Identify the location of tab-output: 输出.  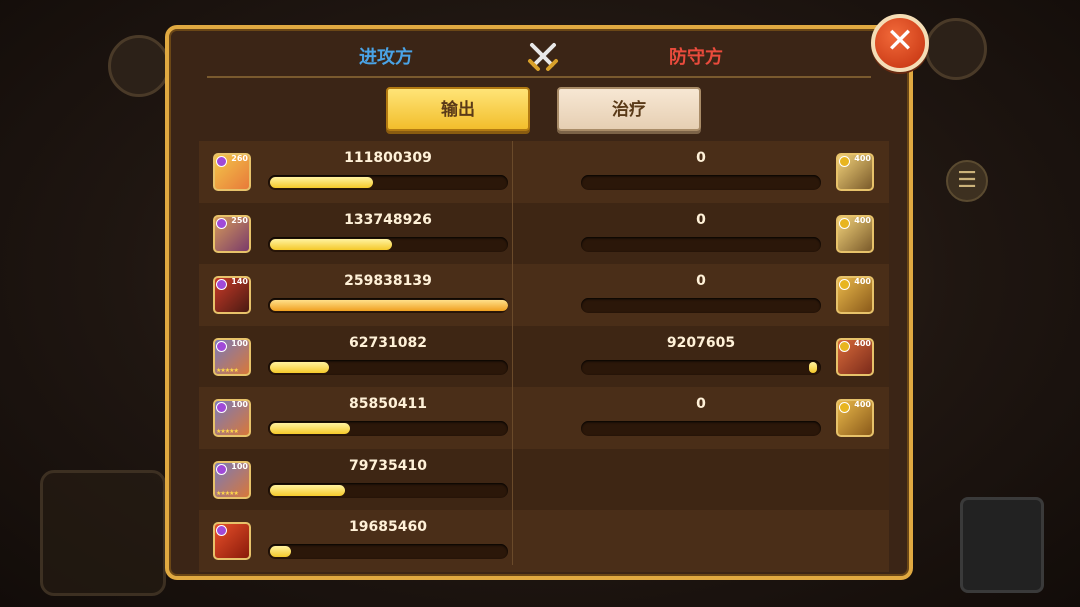
(458, 109).